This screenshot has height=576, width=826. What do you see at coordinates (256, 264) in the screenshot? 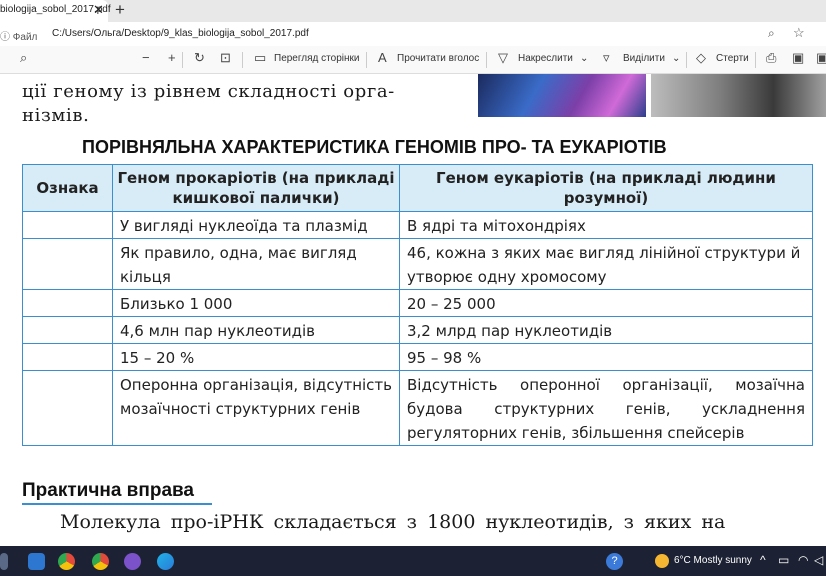
I see `table-cell: Як правило, одна, має вигляд кільця` at bounding box center [256, 264].